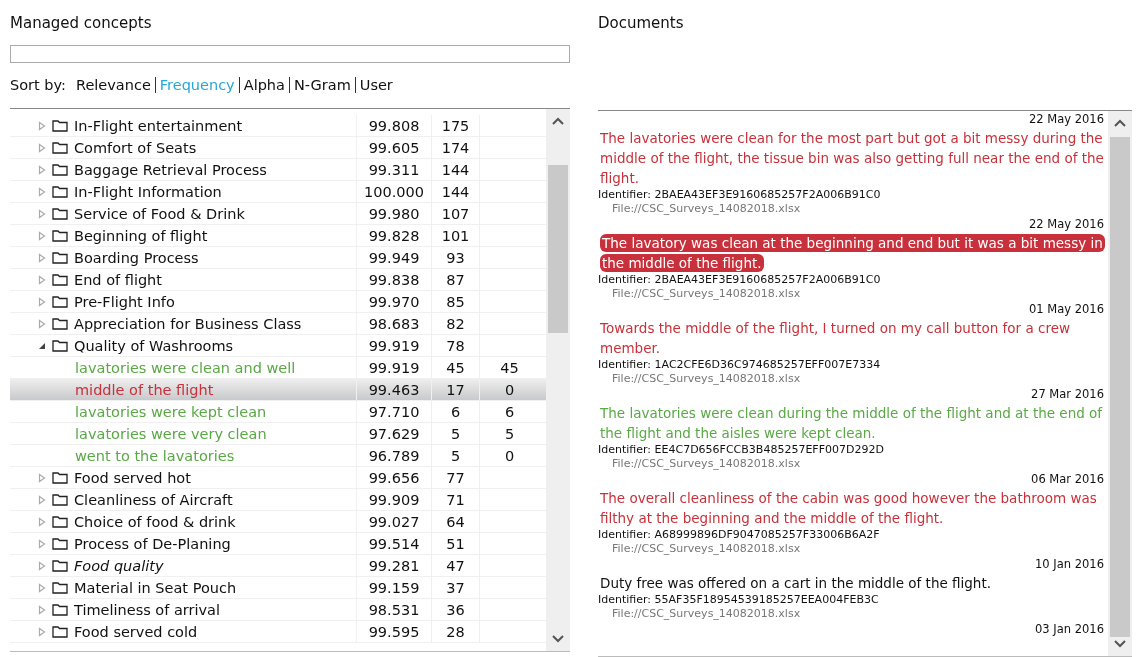  I want to click on tree-row: Process of De-Planing 99.514 51, so click(278, 544).